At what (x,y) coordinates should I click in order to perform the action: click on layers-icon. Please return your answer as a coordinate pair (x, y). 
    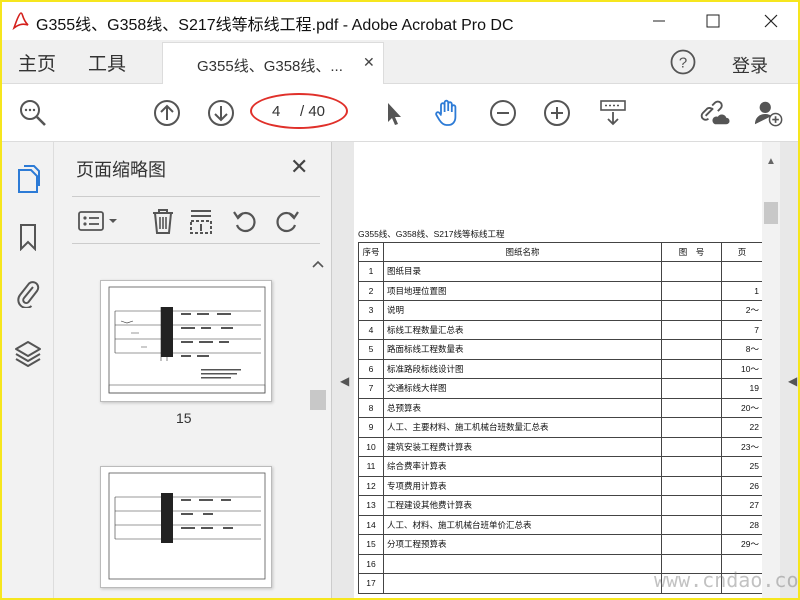
    Looking at the image, I should click on (28, 354).